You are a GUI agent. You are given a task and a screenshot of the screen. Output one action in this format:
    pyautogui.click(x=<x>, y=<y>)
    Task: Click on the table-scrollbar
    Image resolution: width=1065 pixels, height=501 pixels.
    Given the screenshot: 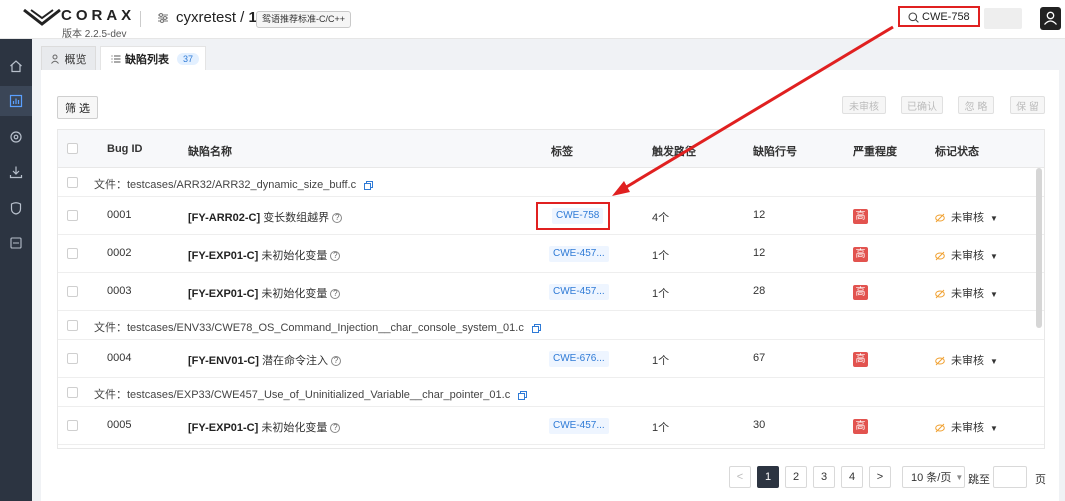 What is the action you would take?
    pyautogui.click(x=1039, y=248)
    